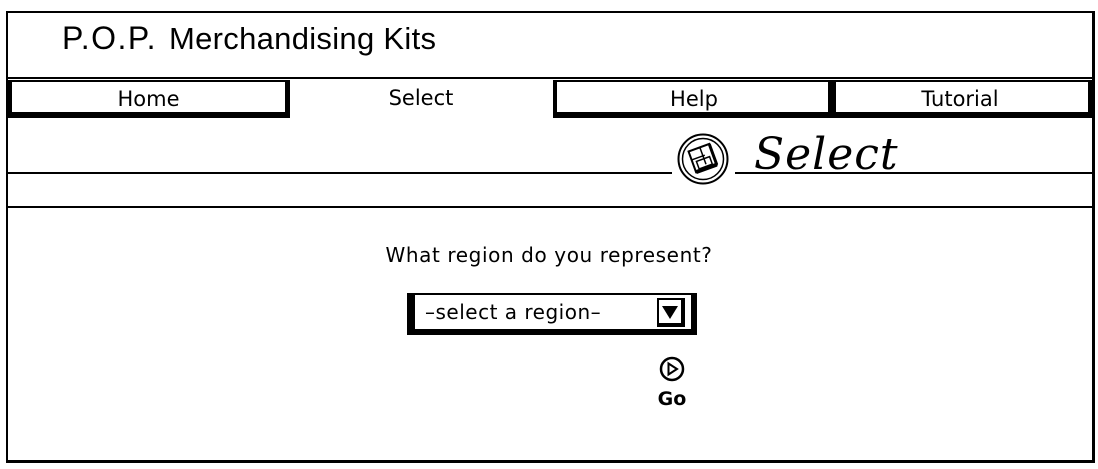 The width and height of the screenshot is (1098, 469). What do you see at coordinates (549, 255) in the screenshot?
I see `region-question: What region do you represent?` at bounding box center [549, 255].